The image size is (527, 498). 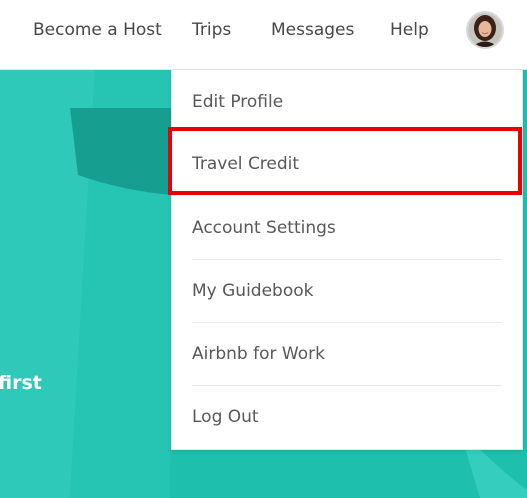 I want to click on user-avatar, so click(x=485, y=30).